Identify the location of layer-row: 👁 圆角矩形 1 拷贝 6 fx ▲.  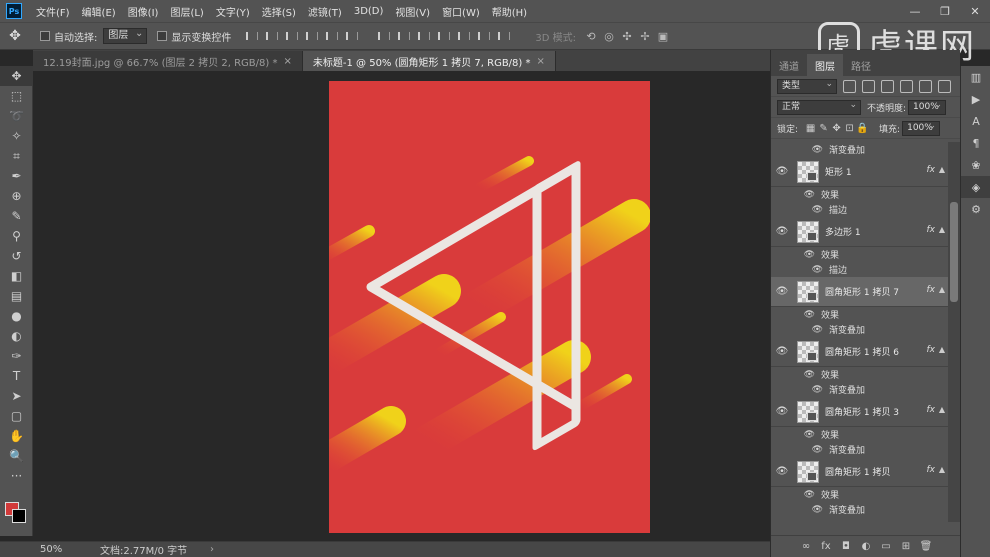
(860, 352).